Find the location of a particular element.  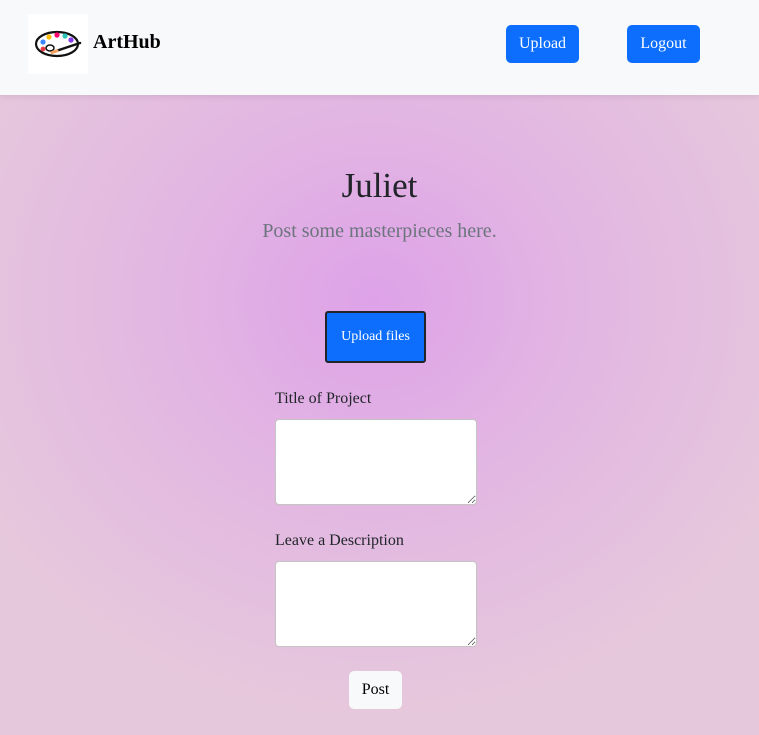

description-label: Leave a Description is located at coordinates (339, 540).